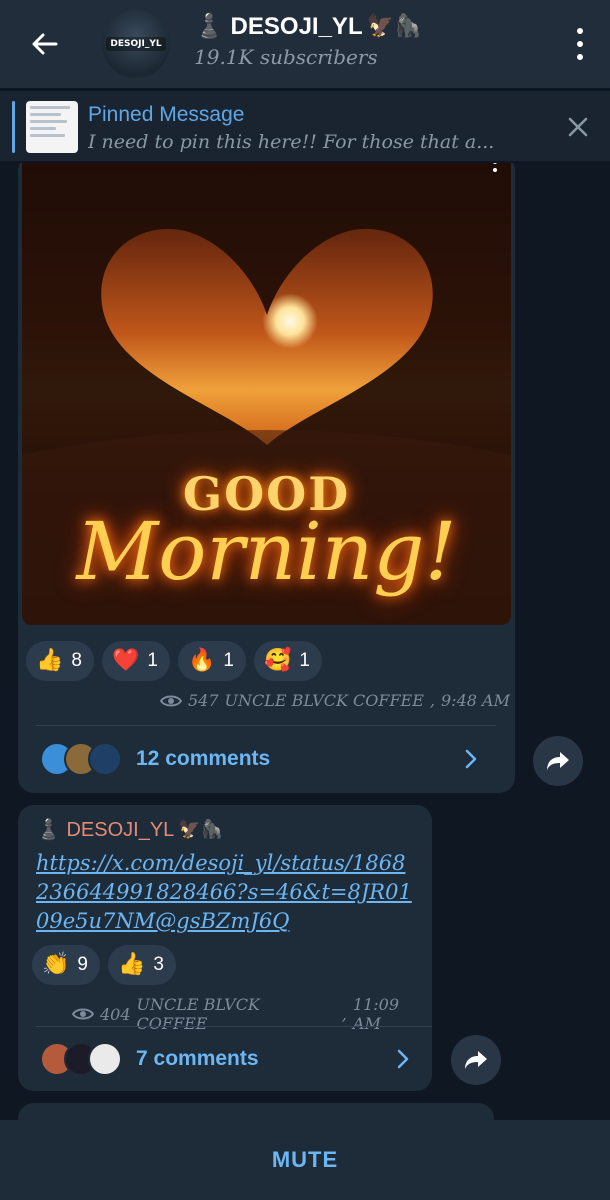  What do you see at coordinates (104, 965) in the screenshot?
I see `reactions-row: 👏 9 👍 3` at bounding box center [104, 965].